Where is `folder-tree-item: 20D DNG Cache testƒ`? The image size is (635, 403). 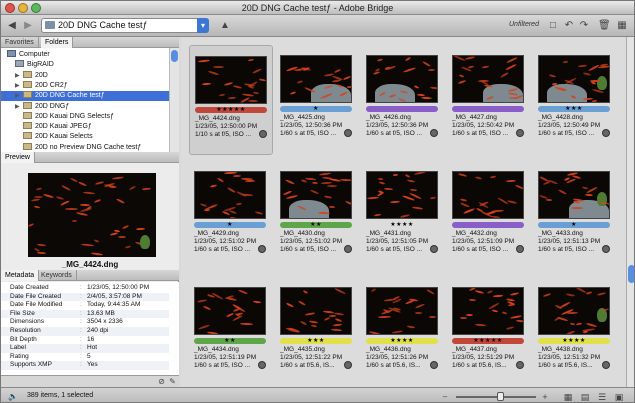
folder-tree-item: 20D DNG Cache testƒ is located at coordinates (86, 96).